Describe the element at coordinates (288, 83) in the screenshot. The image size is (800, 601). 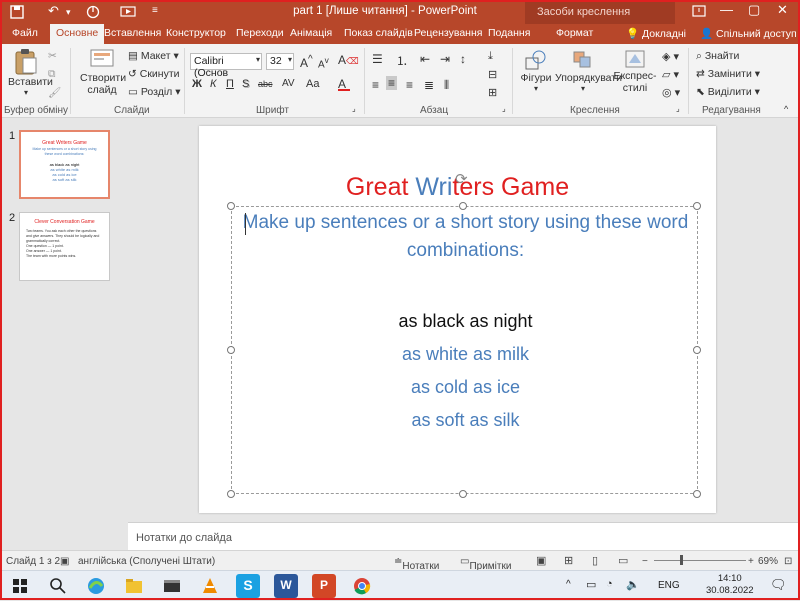
I see `char-spacing-icon: AV` at that location.